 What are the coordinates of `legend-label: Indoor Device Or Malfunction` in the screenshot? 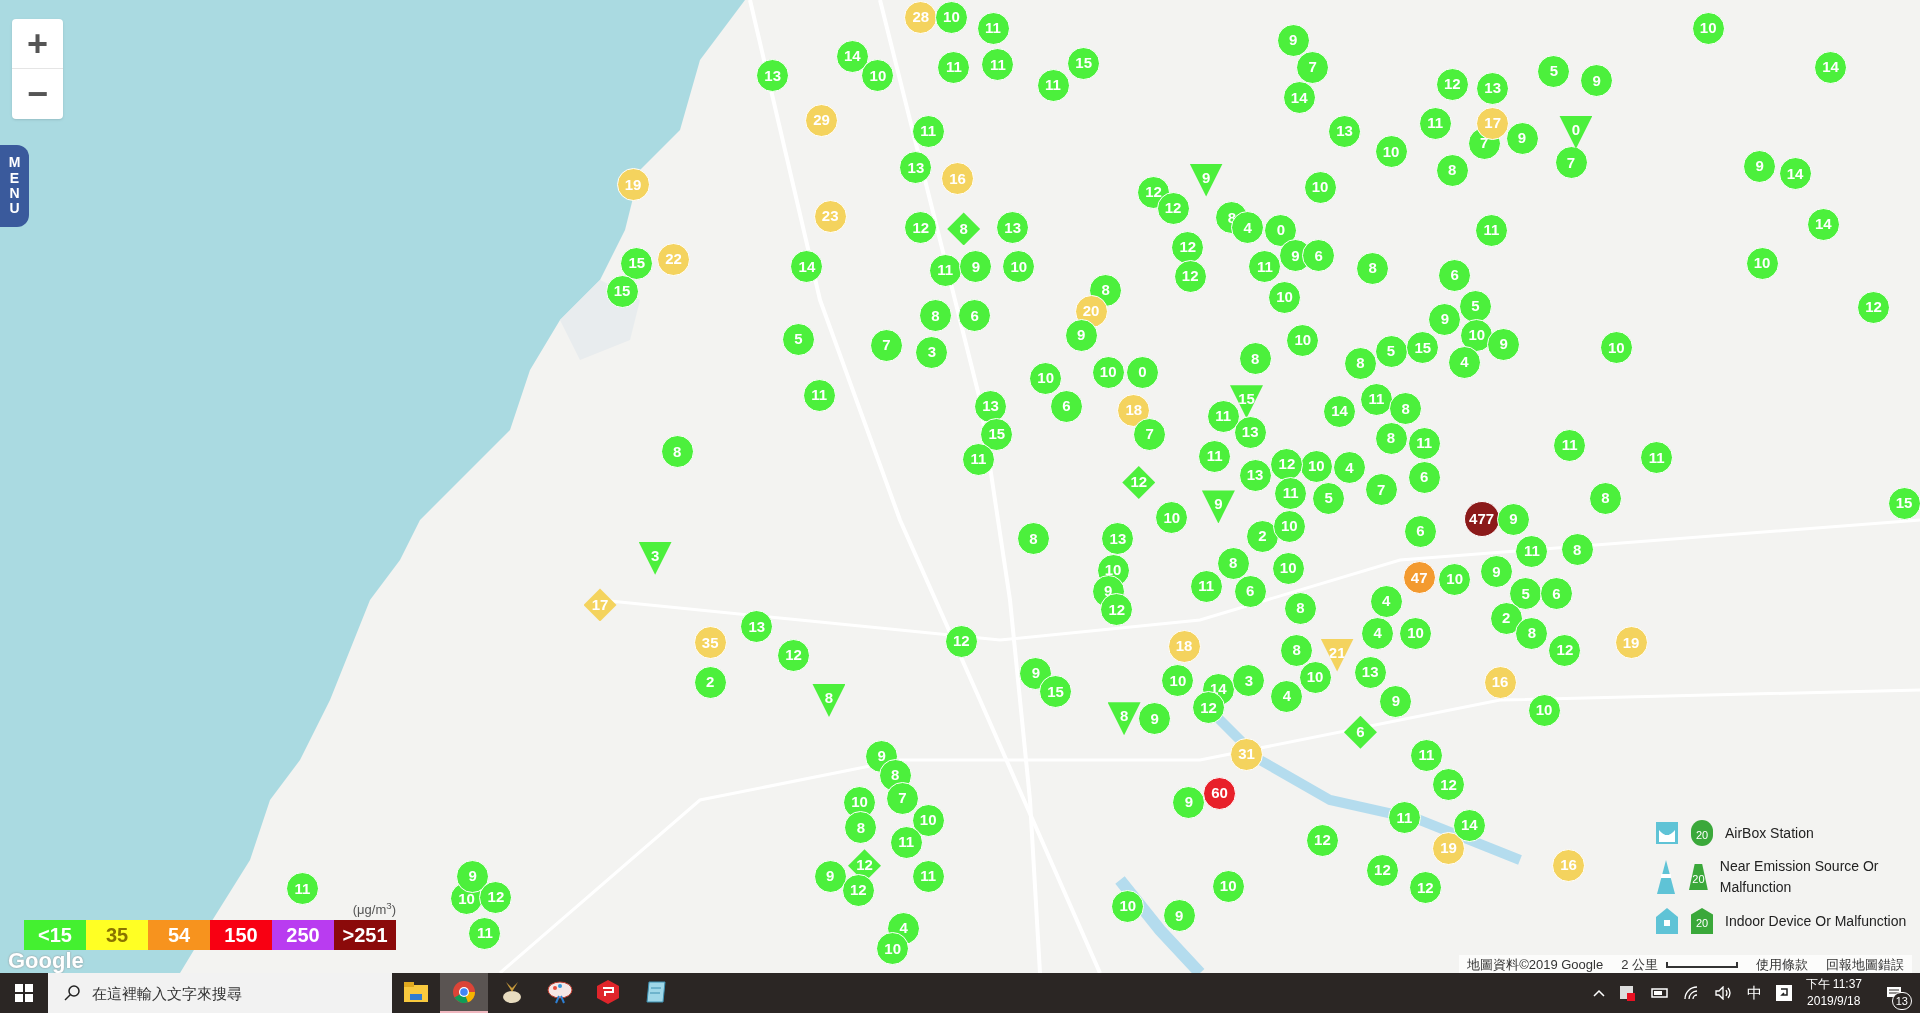 It's located at (1816, 921).